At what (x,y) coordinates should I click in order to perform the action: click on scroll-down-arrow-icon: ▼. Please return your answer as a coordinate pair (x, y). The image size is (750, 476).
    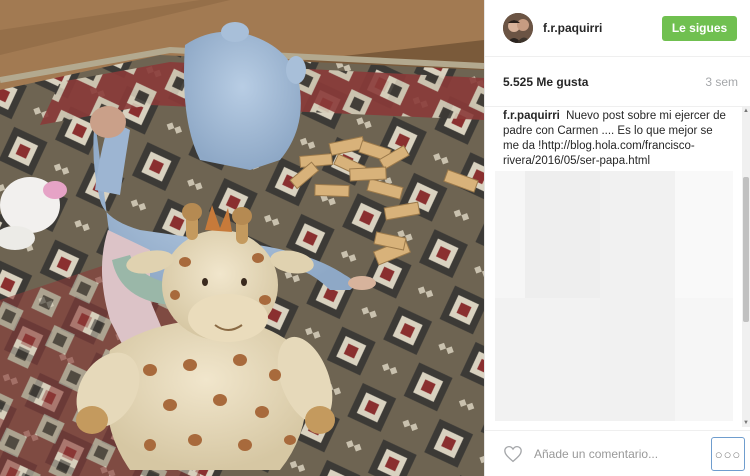
    Looking at the image, I should click on (746, 423).